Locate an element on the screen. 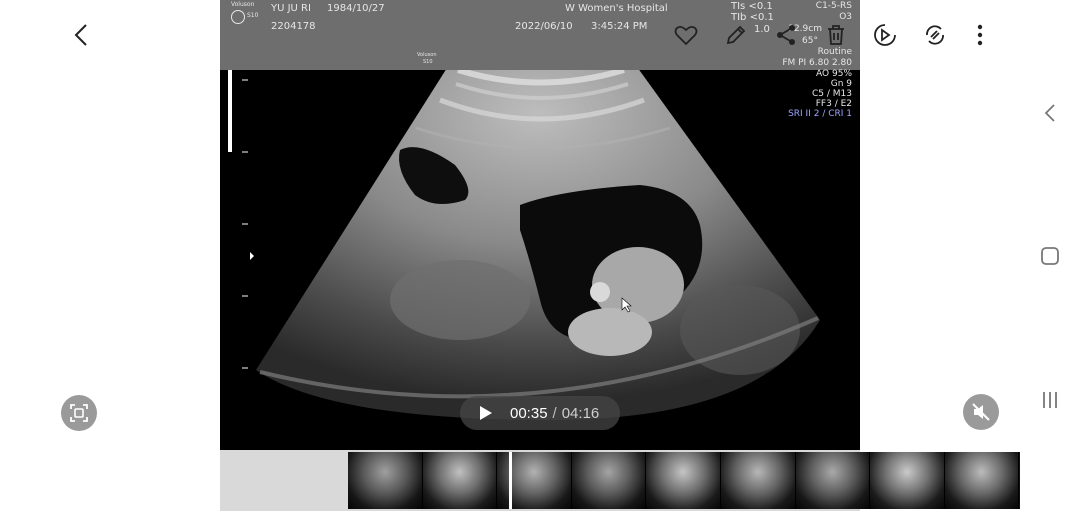  favorite-button is located at coordinates (686, 35).